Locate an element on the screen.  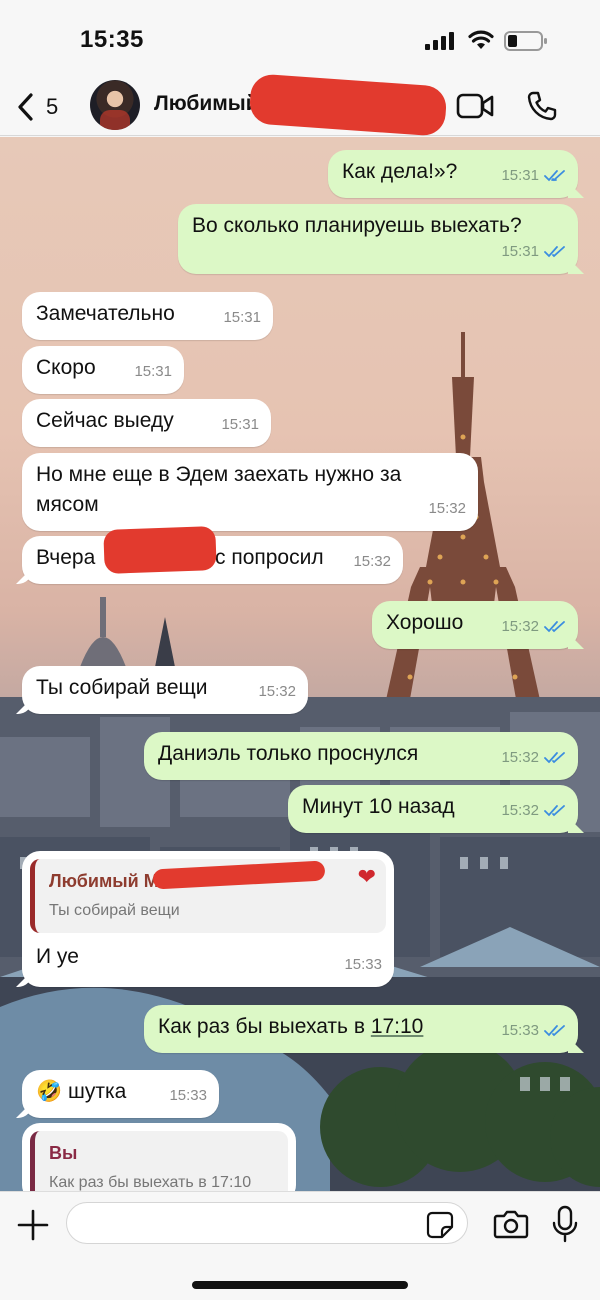
message-incoming: 🤣 шутка 15:33 is located at coordinates (120, 1094).